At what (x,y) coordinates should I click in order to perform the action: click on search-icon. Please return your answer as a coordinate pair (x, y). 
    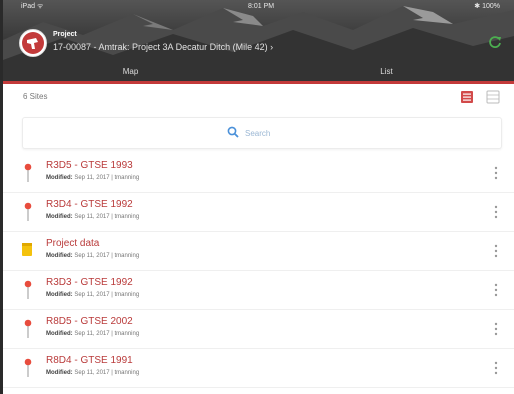
    Looking at the image, I should click on (233, 132).